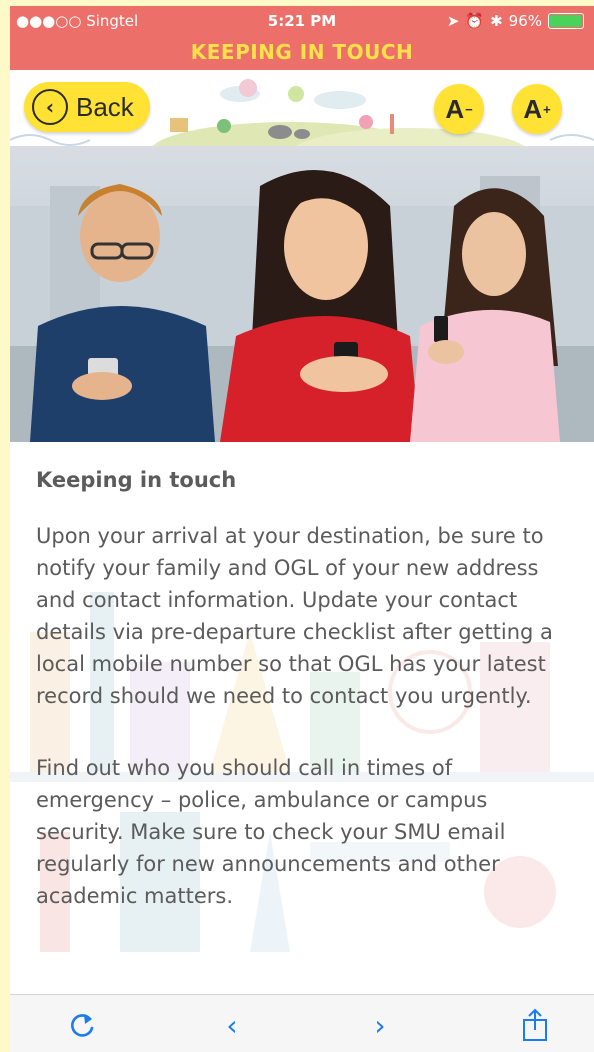 The width and height of the screenshot is (594, 1052). I want to click on decrease-font-label: A, so click(455, 108).